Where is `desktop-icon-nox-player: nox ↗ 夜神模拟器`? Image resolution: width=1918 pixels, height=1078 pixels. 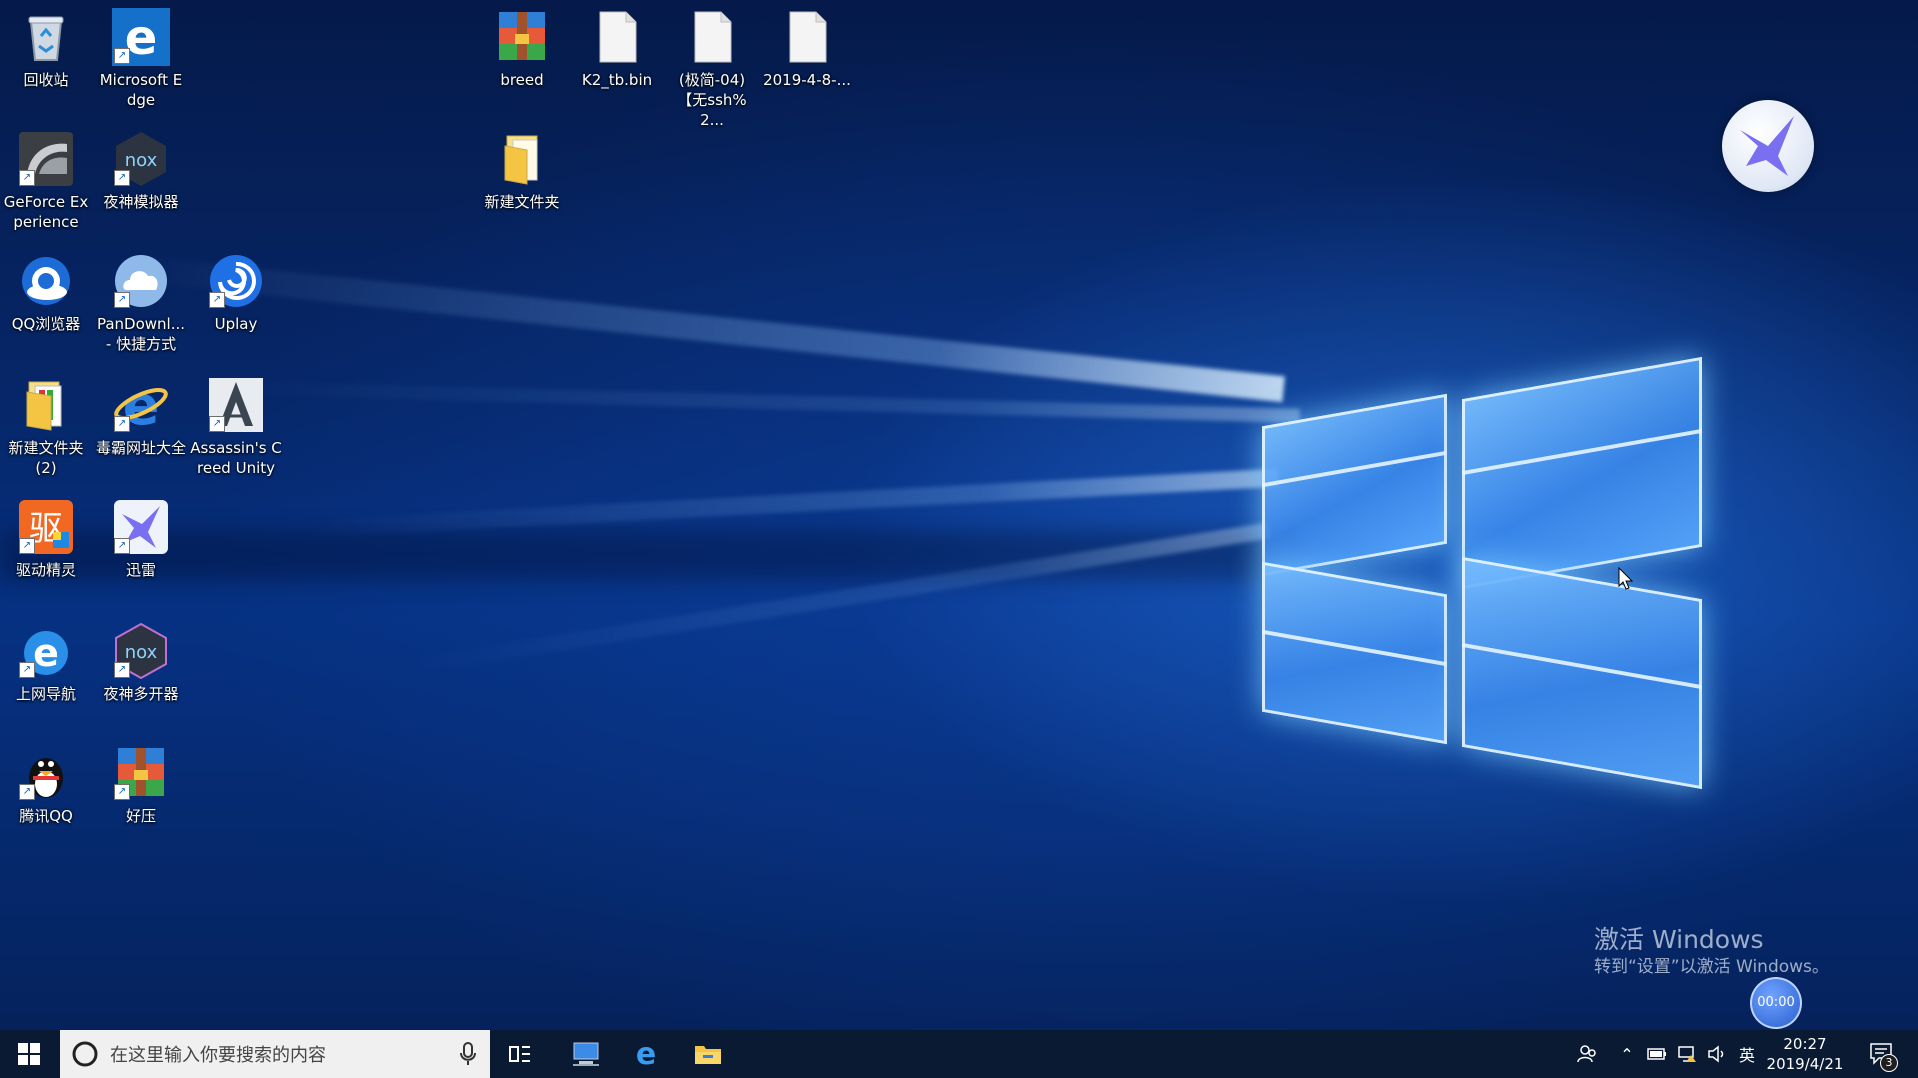 desktop-icon-nox-player: nox ↗ 夜神模拟器 is located at coordinates (141, 171).